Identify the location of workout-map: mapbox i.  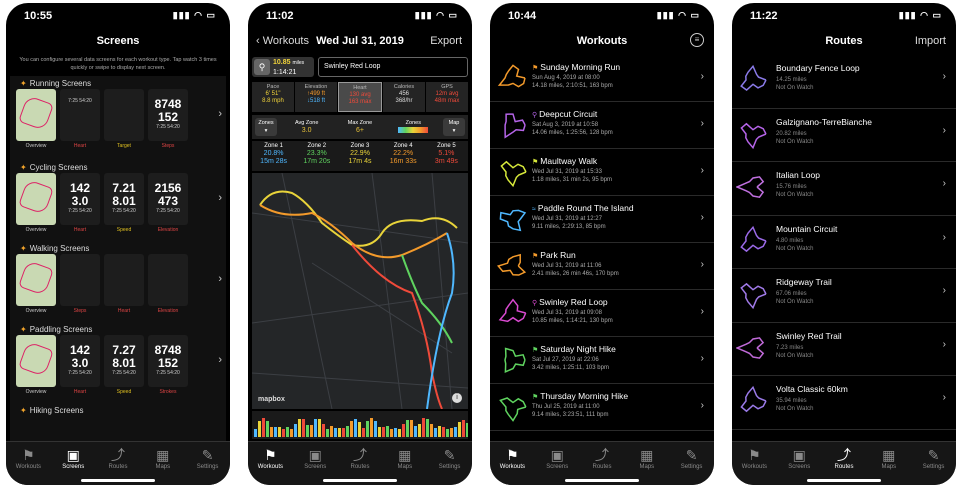
(360, 291).